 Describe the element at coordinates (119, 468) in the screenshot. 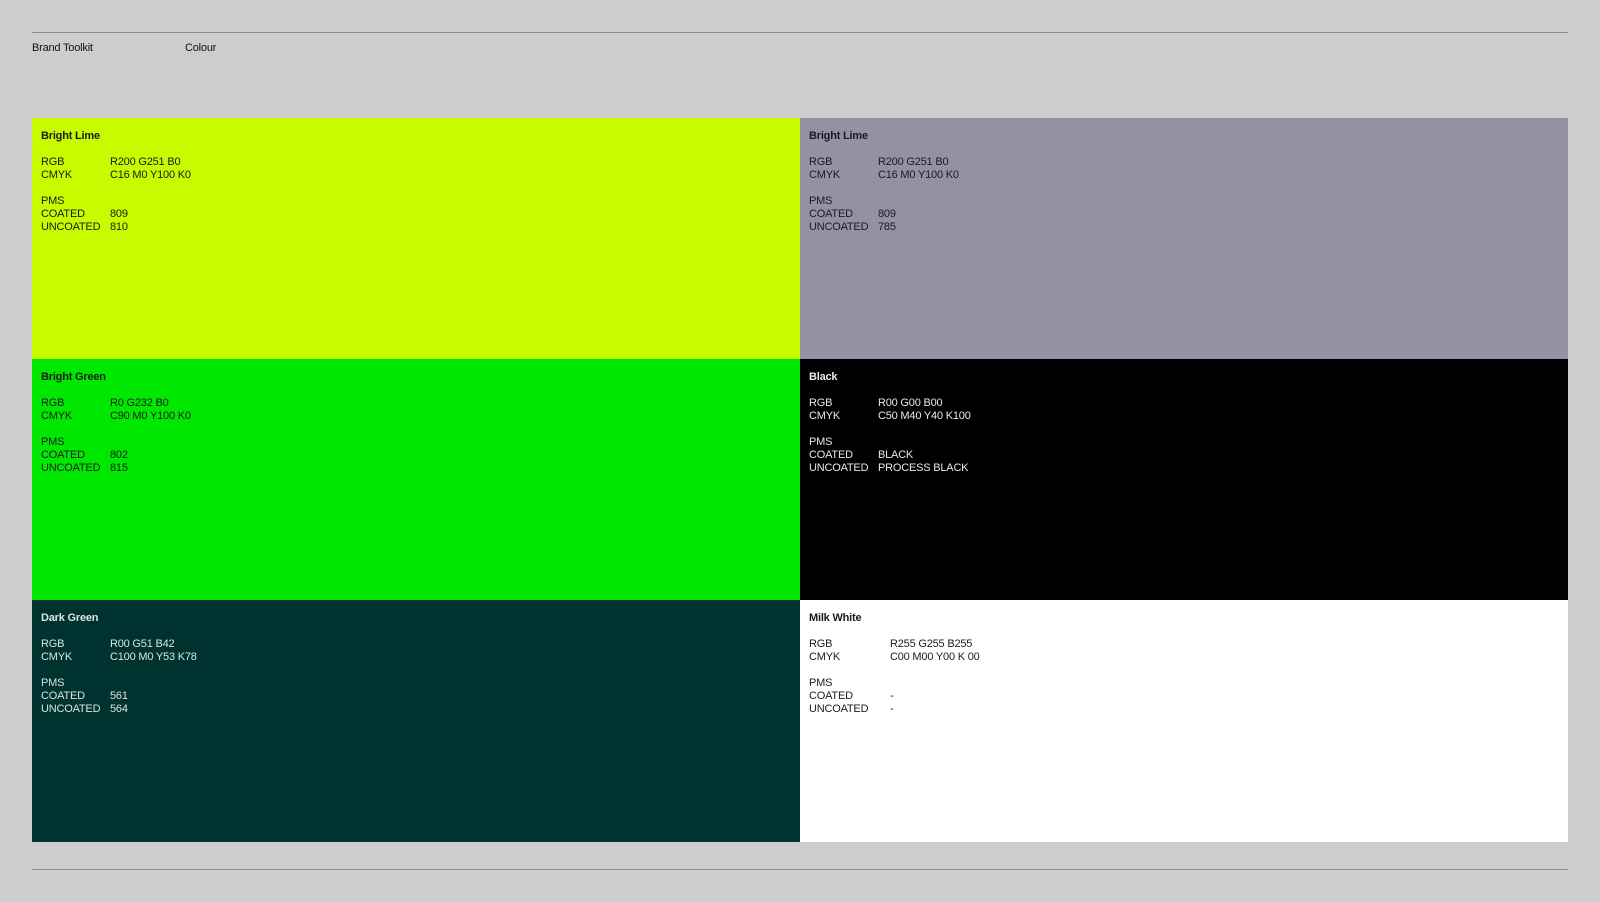

I see `uncoated-value: 815` at that location.